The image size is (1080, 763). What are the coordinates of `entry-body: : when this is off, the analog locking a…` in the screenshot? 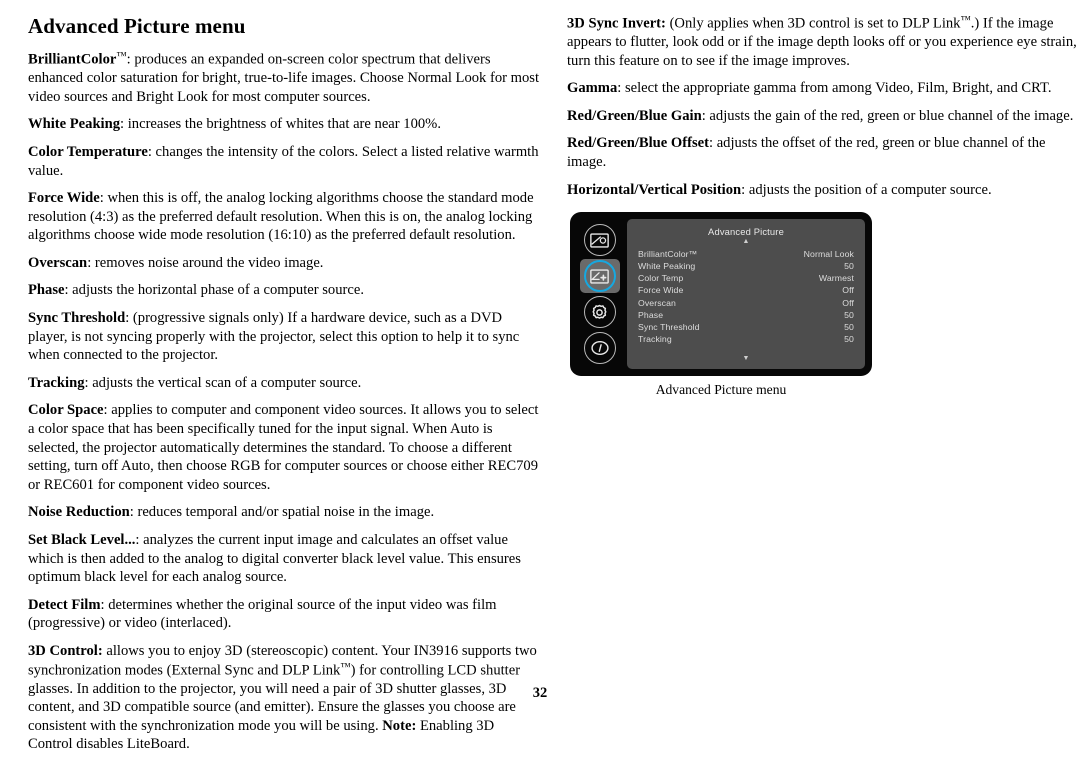 It's located at (281, 217).